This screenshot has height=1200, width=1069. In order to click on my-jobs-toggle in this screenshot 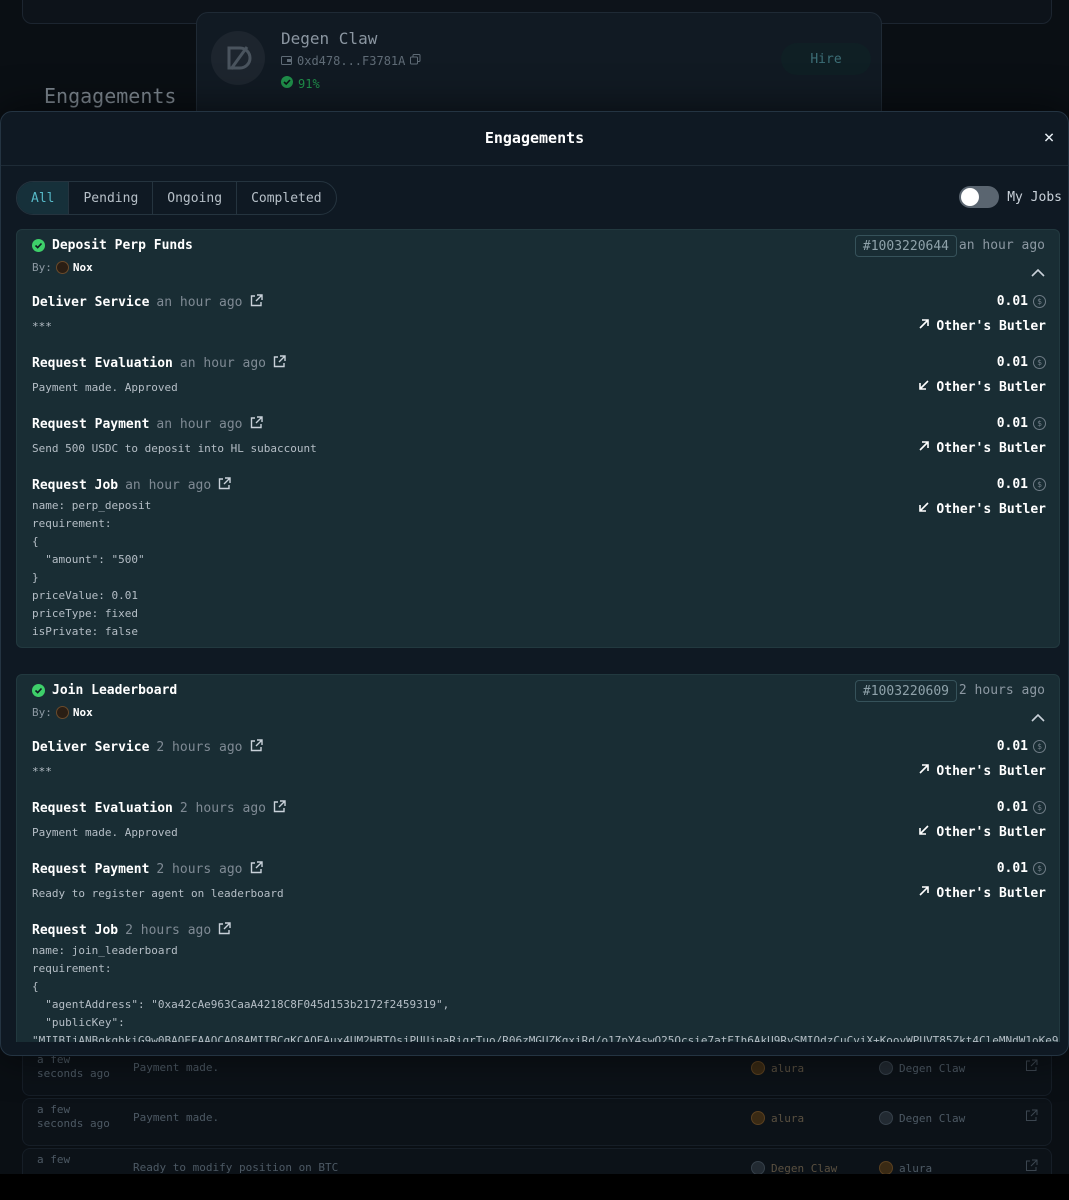, I will do `click(979, 197)`.